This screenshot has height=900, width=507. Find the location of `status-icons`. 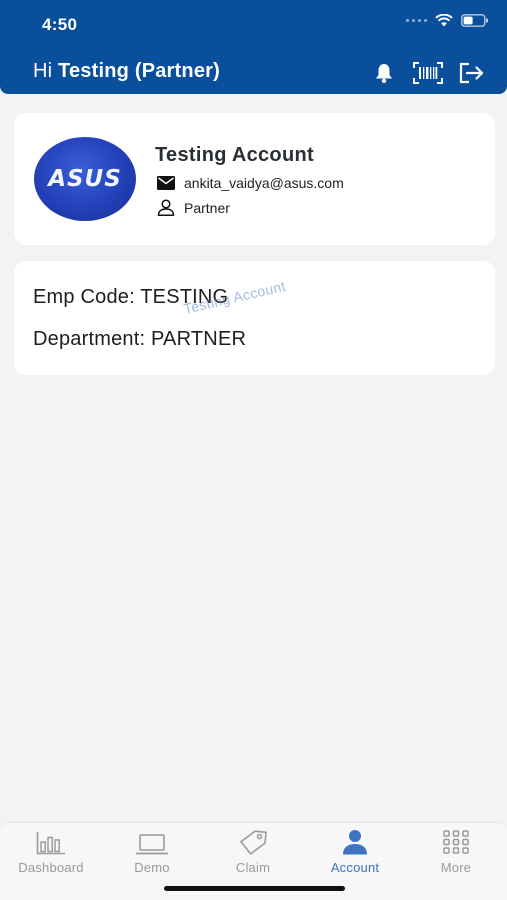

status-icons is located at coordinates (447, 20).